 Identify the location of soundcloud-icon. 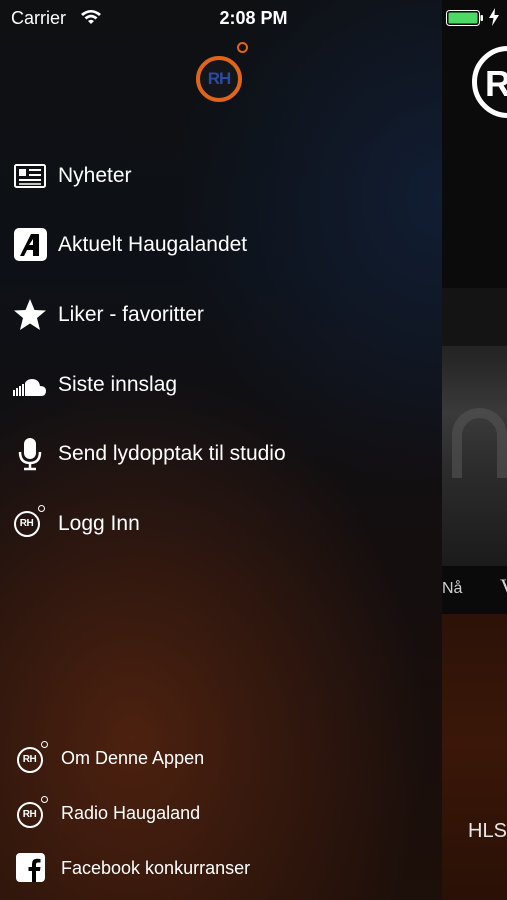
(29, 387).